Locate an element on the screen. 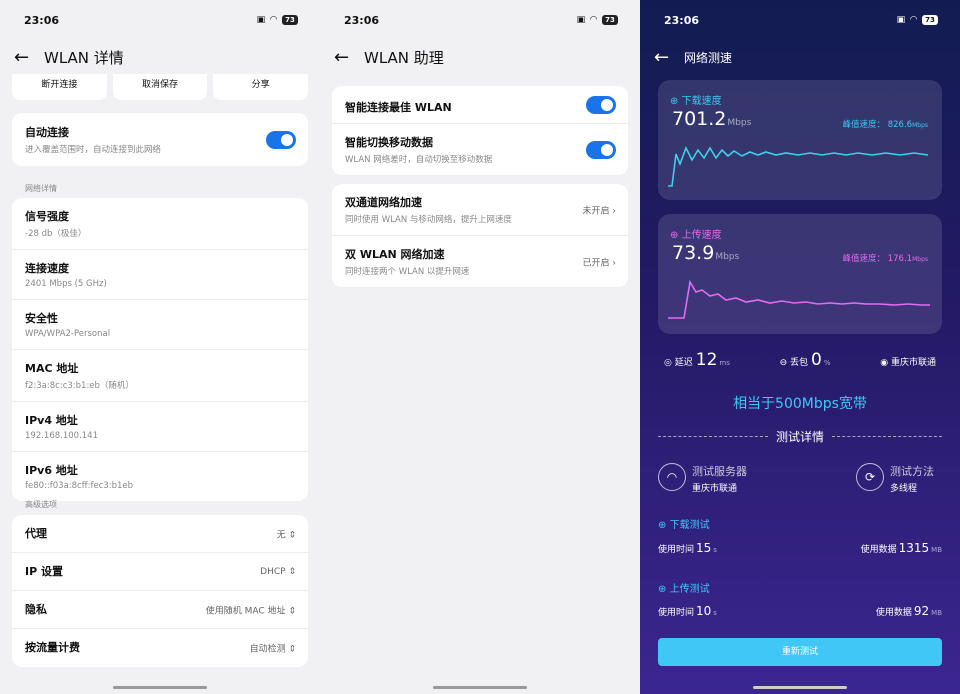 The image size is (960, 694). smart-switch-data-toggle is located at coordinates (601, 149).